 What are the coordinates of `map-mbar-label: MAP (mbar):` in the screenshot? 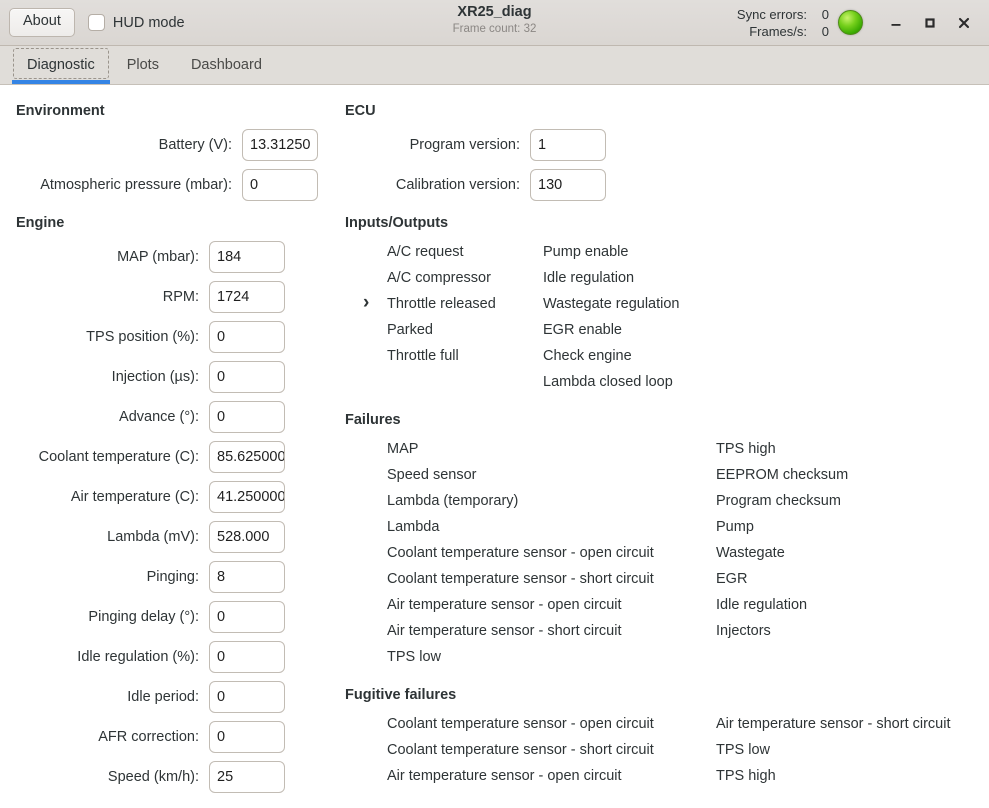 It's located at (158, 257).